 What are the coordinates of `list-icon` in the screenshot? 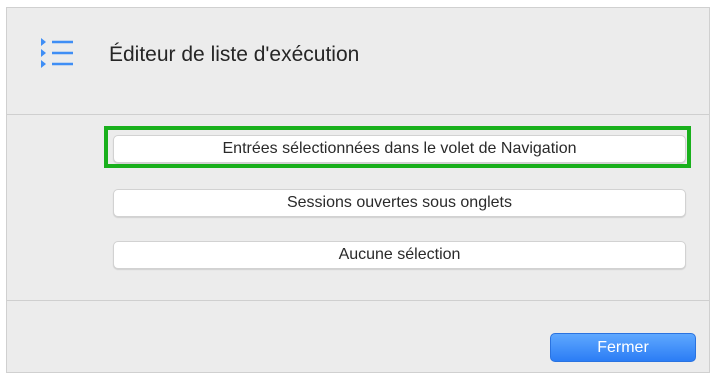 It's located at (57, 55).